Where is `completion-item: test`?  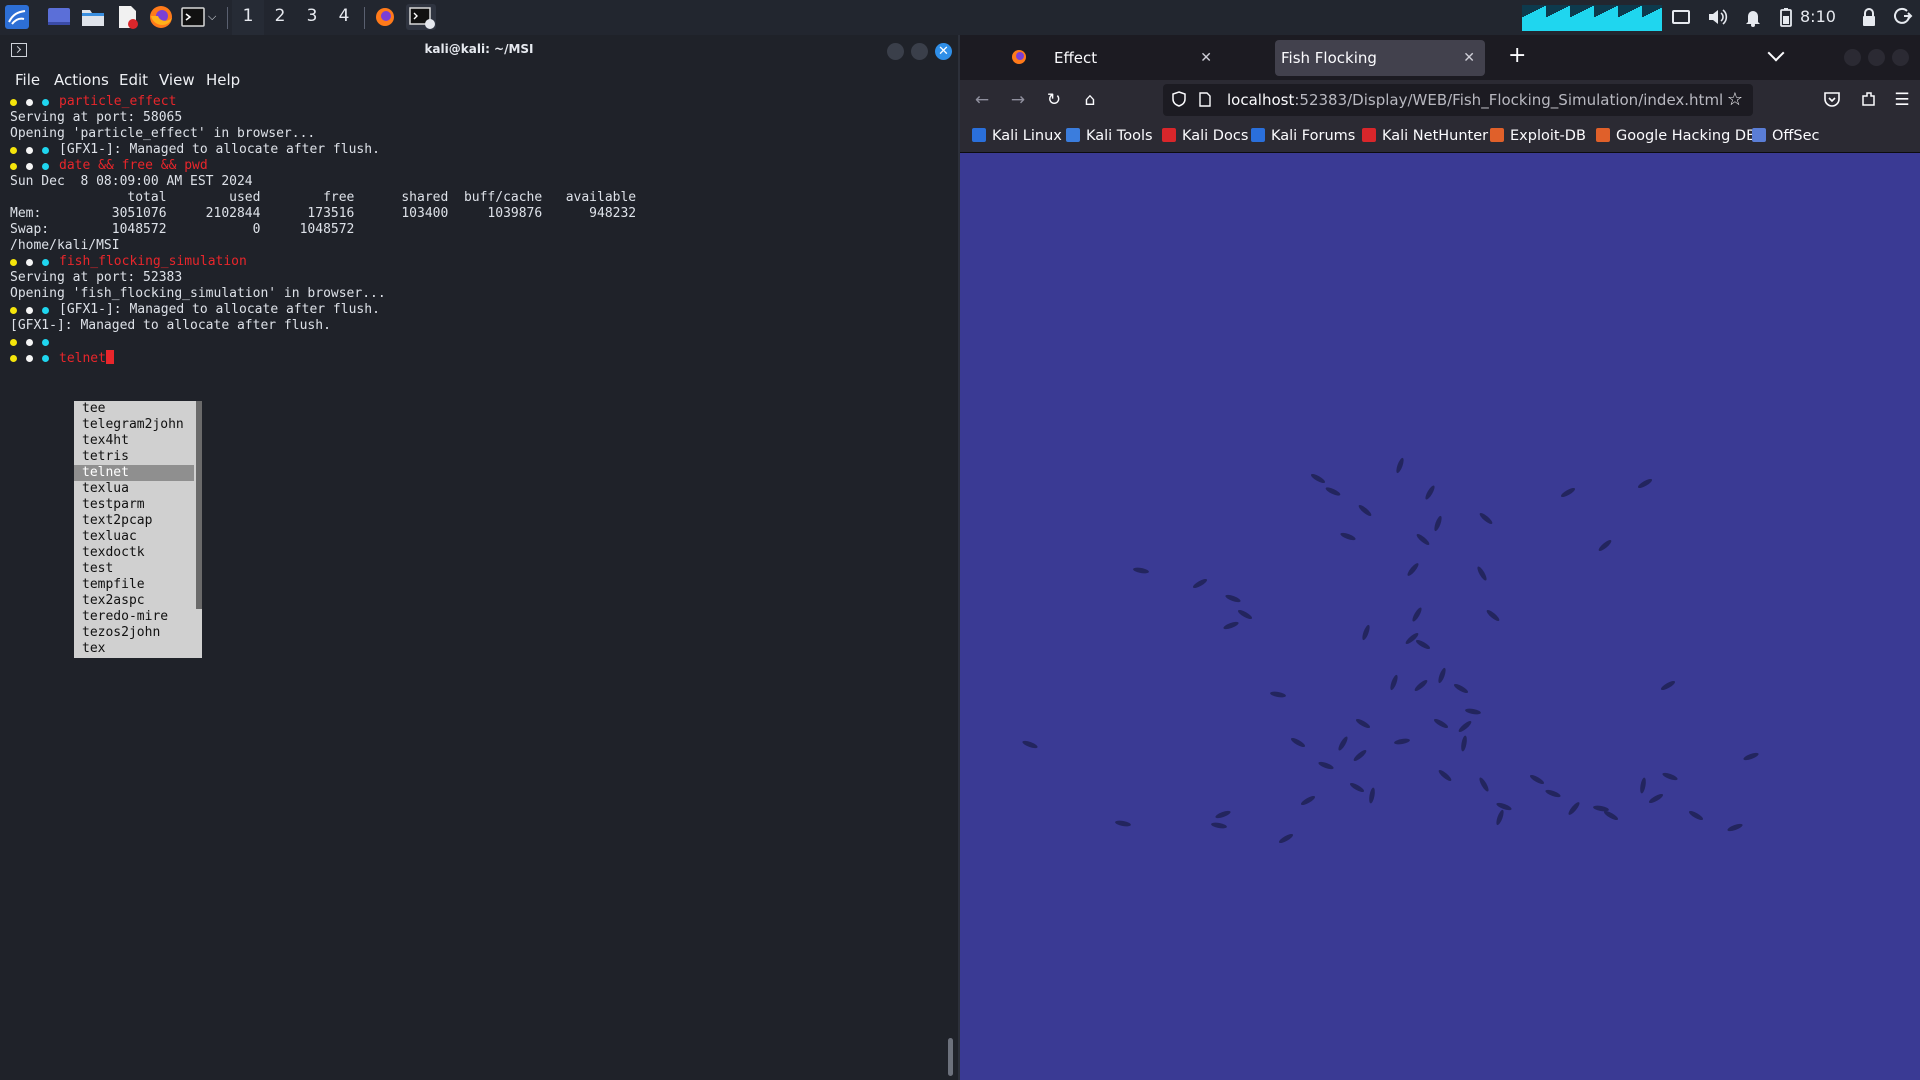 completion-item: test is located at coordinates (134, 569).